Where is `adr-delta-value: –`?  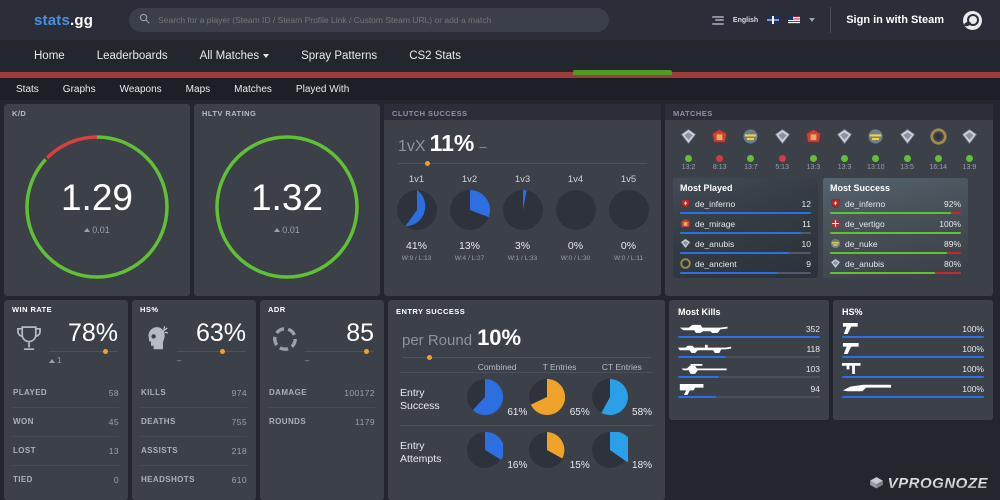 adr-delta-value: – is located at coordinates (307, 361).